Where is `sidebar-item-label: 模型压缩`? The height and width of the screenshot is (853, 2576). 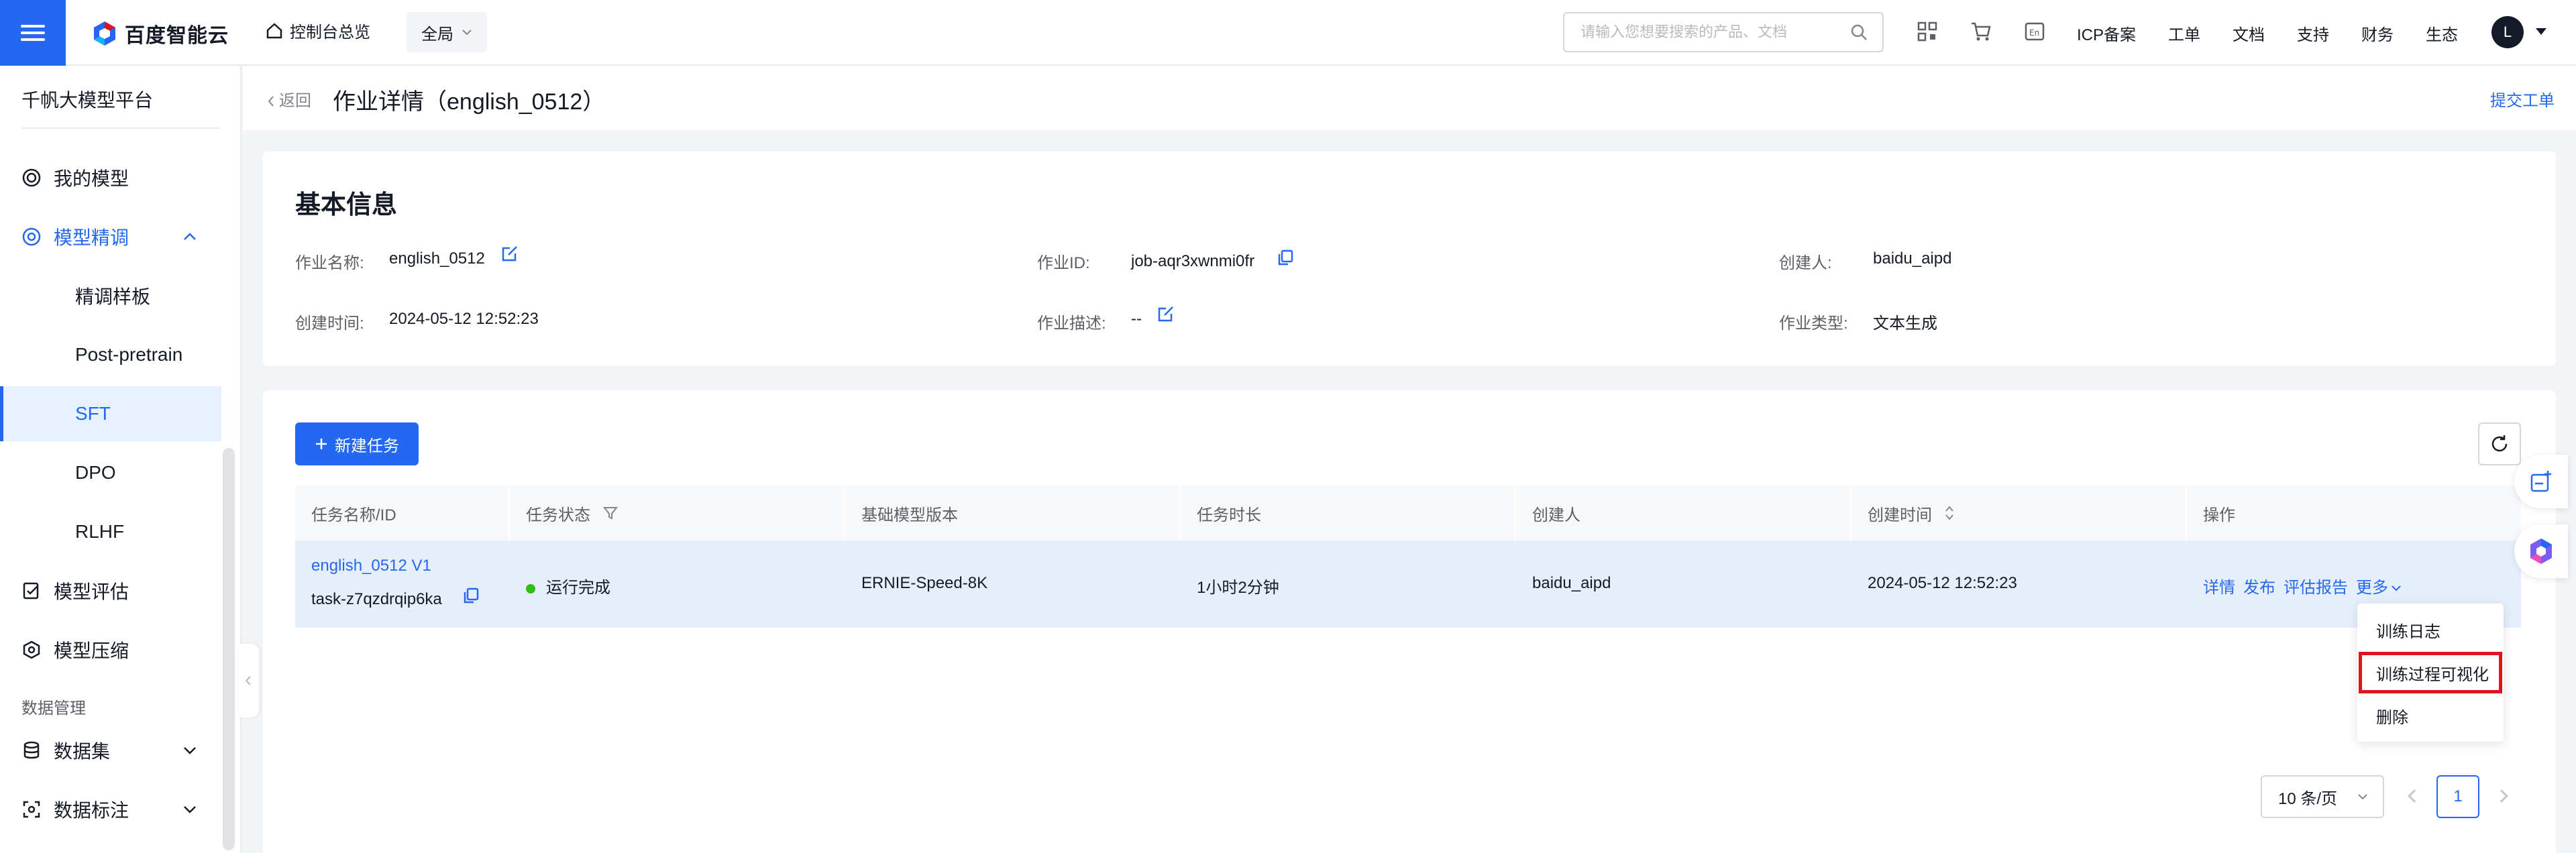 sidebar-item-label: 模型压缩 is located at coordinates (91, 650).